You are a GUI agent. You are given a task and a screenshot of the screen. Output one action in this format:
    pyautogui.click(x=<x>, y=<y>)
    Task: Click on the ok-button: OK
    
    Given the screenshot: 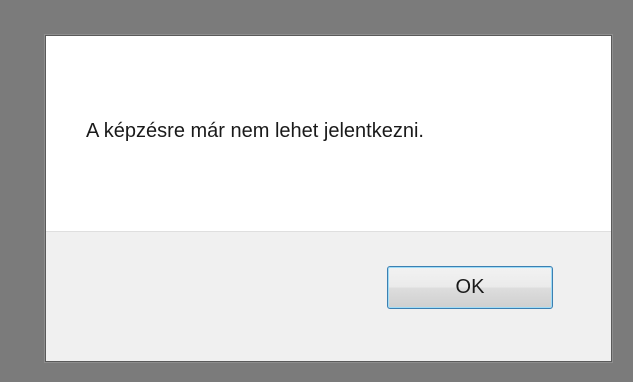 What is the action you would take?
    pyautogui.click(x=470, y=287)
    